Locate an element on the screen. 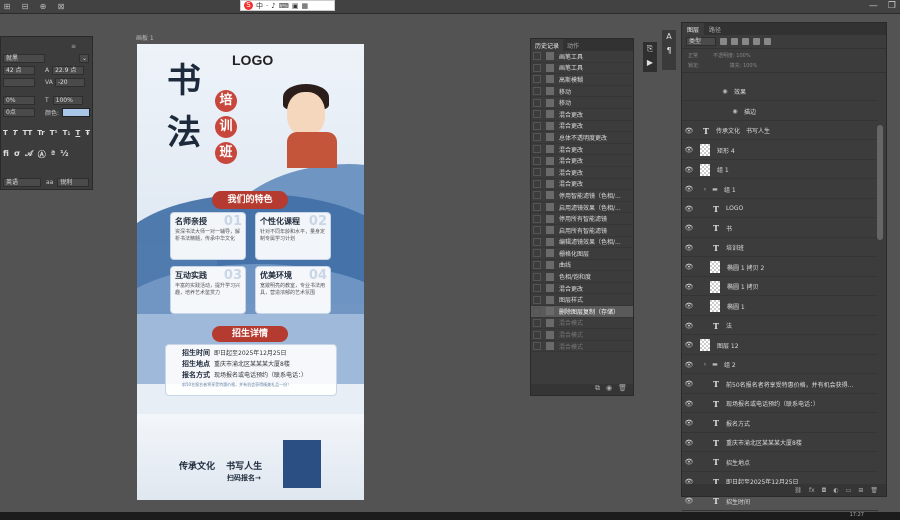 This screenshot has height=520, width=900. layer-row: 👁 T 重庆市渝北区某某某大厦8楼 is located at coordinates (780, 443).